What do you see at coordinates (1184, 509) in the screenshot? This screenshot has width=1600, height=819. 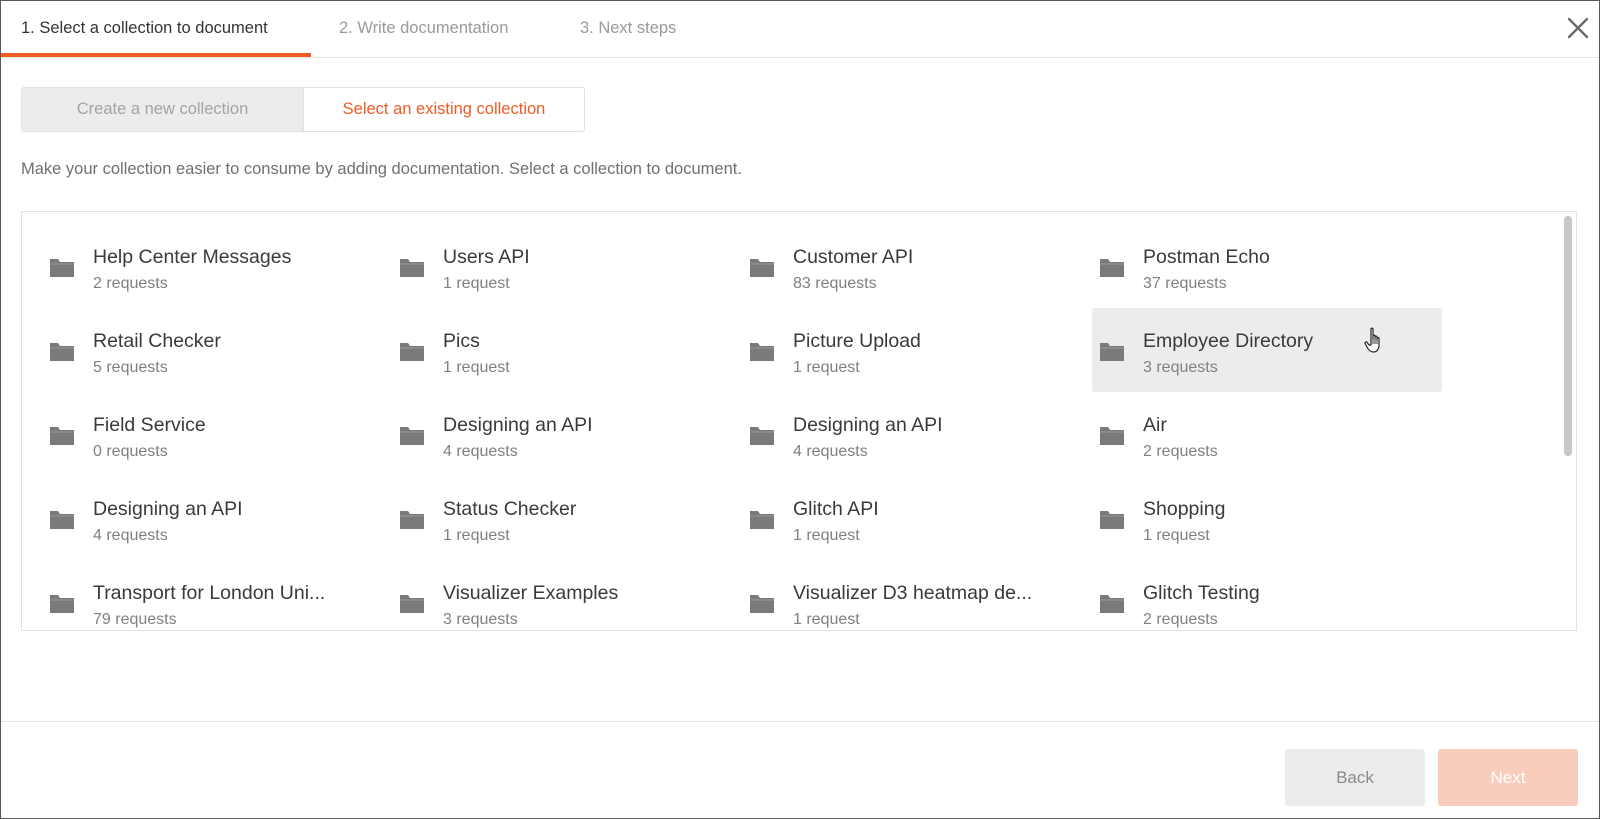 I see `collection-name: Shopping` at bounding box center [1184, 509].